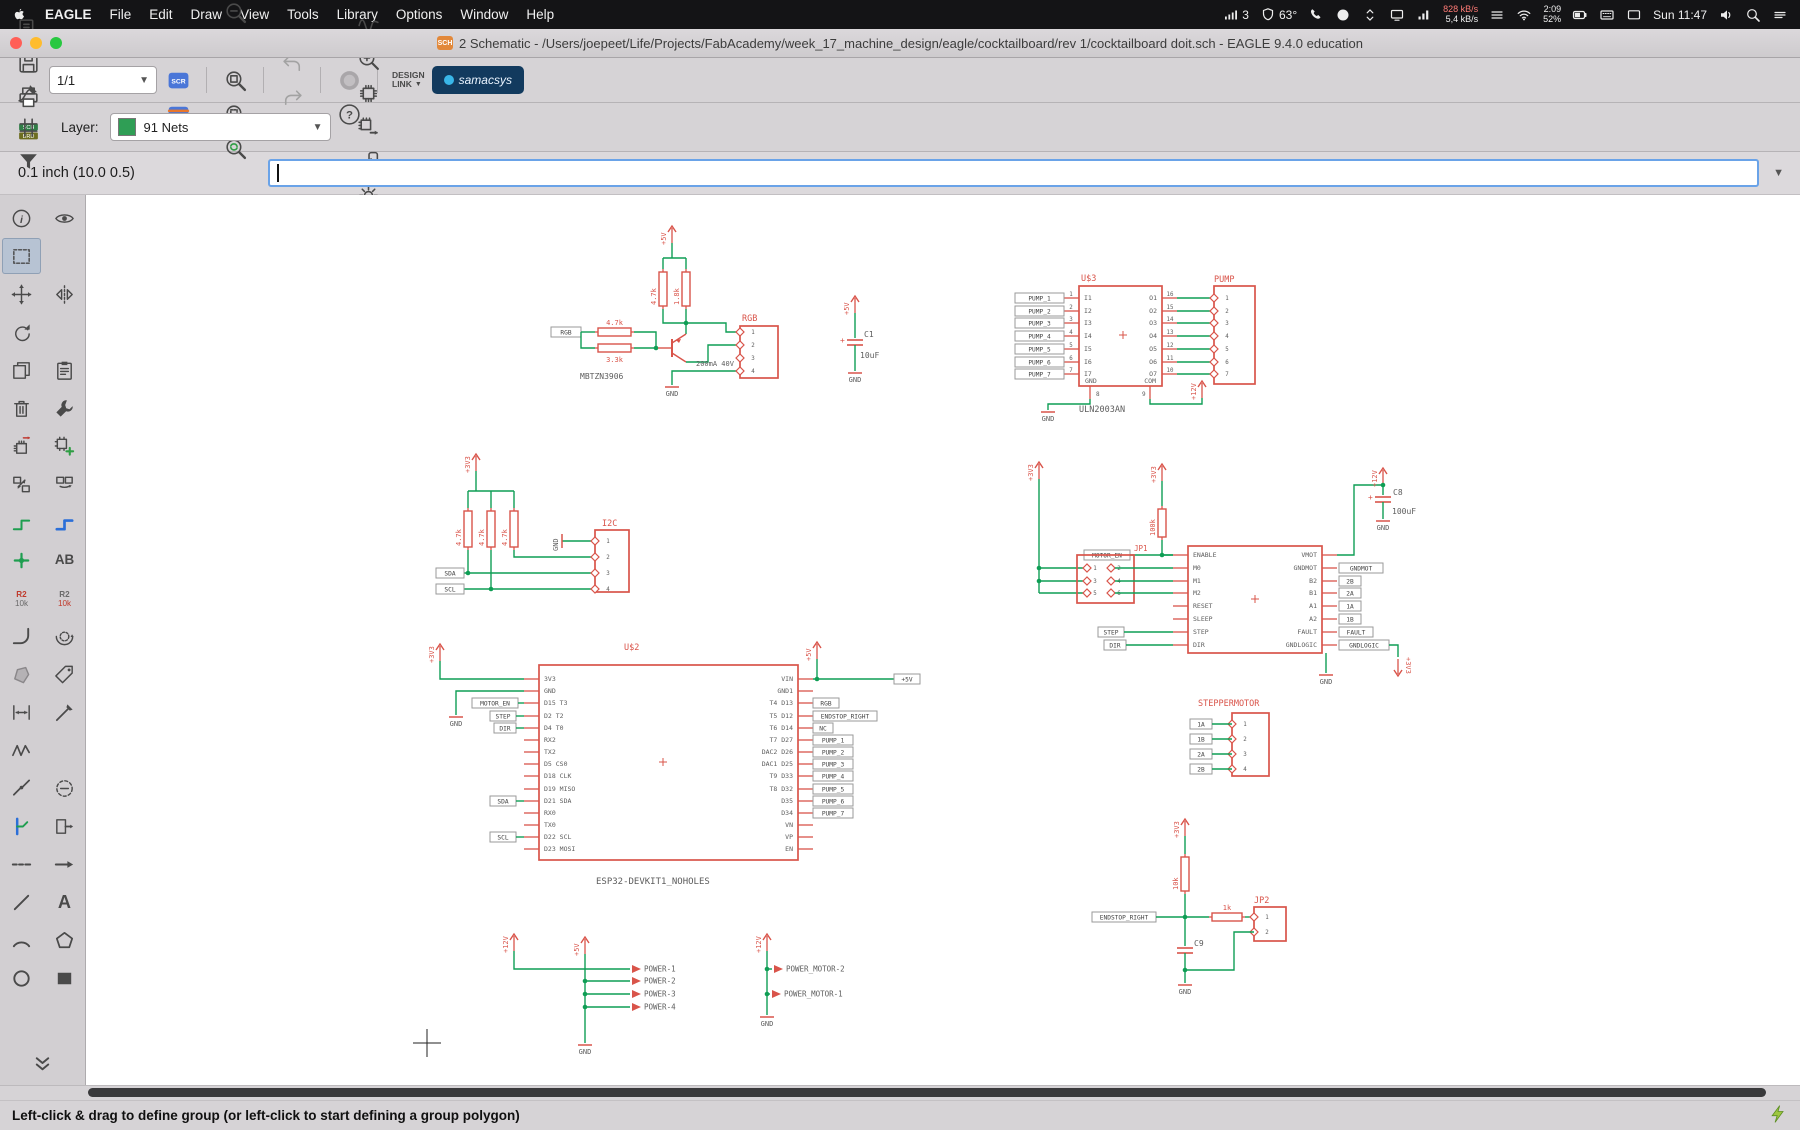 The image size is (1800, 1130). What do you see at coordinates (503, 716) in the screenshot?
I see `svg-text: STEP` at bounding box center [503, 716].